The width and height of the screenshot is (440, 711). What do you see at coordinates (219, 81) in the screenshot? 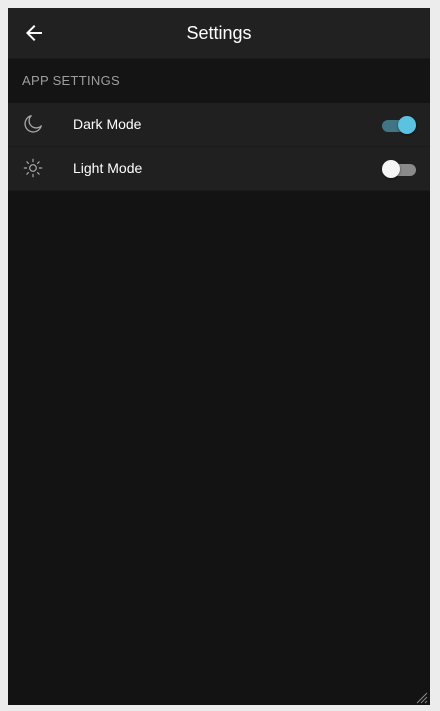
I see `section-header: APP SETTINGS` at bounding box center [219, 81].